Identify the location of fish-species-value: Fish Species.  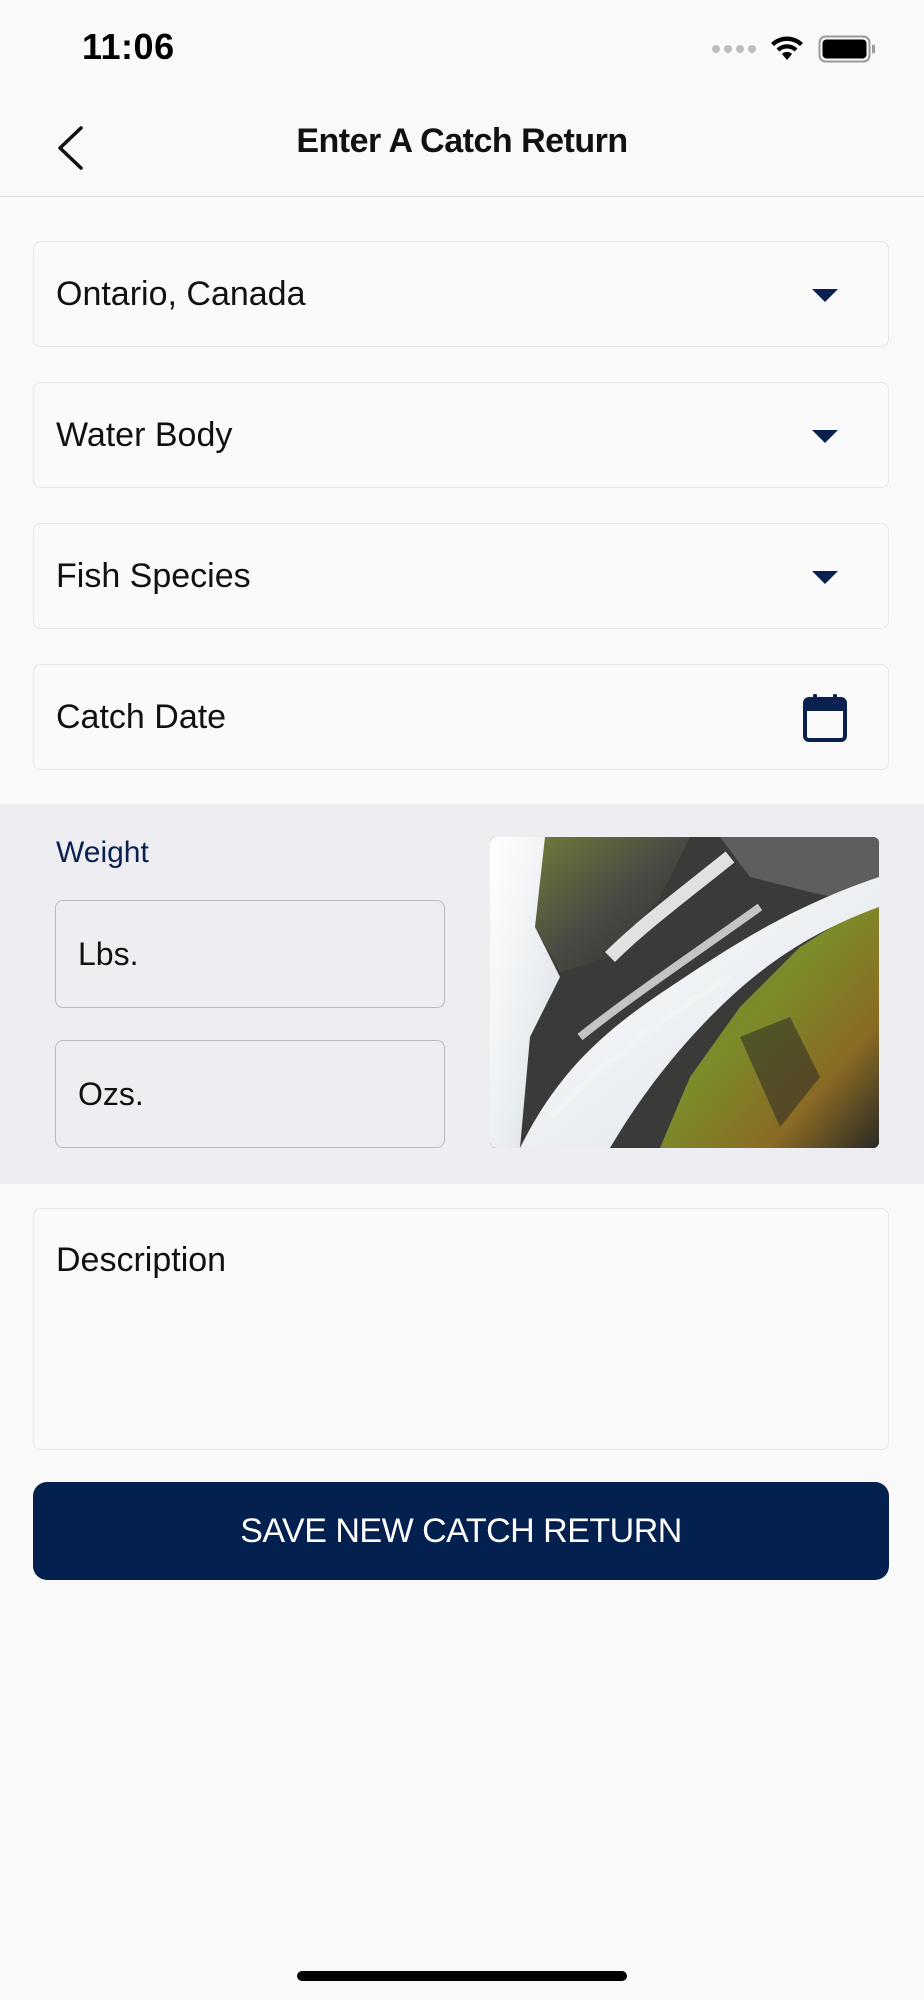
(153, 575).